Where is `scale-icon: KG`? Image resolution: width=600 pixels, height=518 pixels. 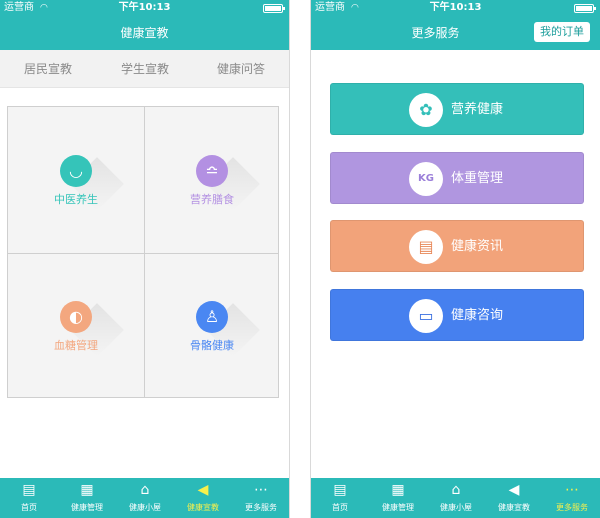 scale-icon: KG is located at coordinates (426, 179).